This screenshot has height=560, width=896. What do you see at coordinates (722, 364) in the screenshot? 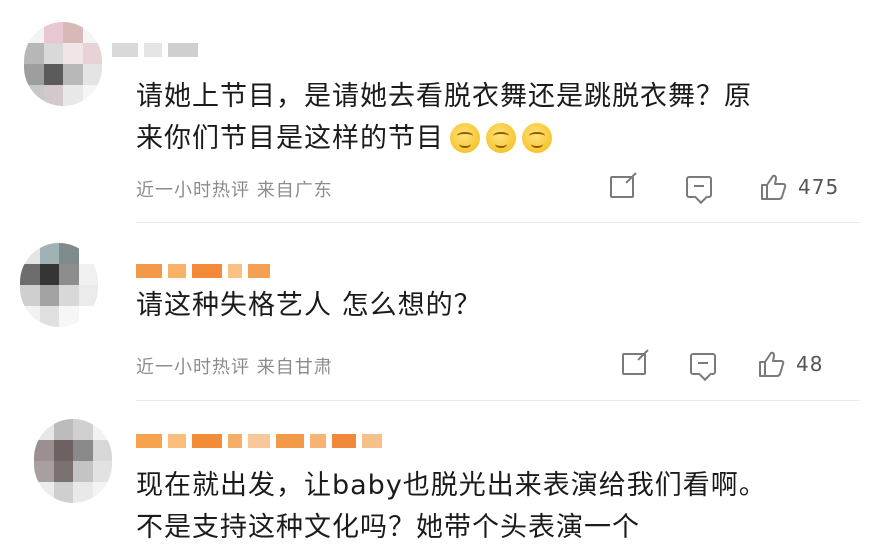
I see `comment-actions: 48` at bounding box center [722, 364].